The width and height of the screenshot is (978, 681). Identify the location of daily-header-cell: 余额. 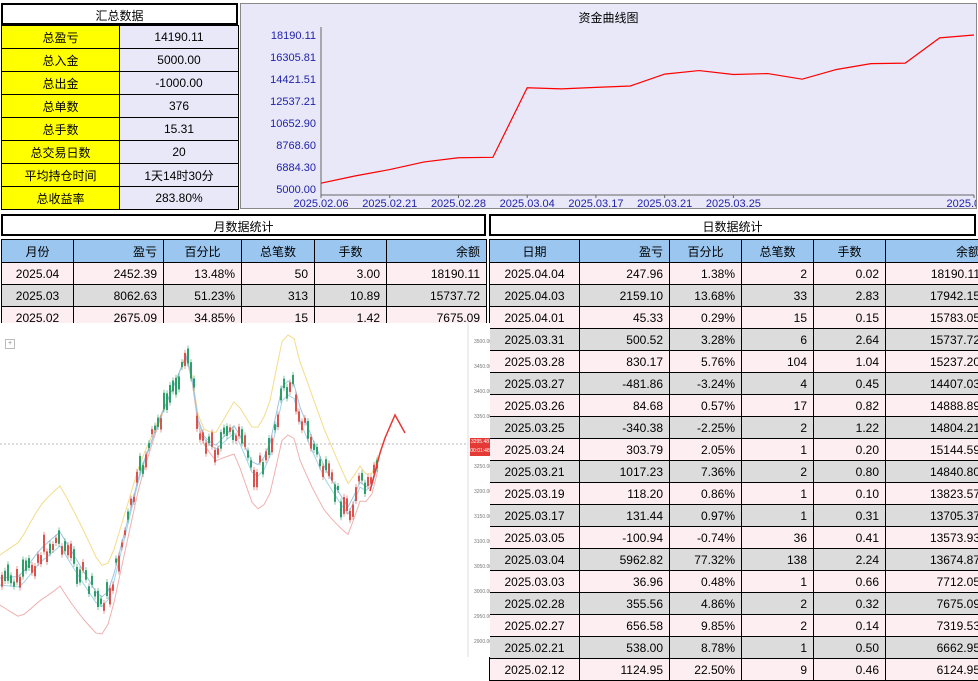
(932, 251).